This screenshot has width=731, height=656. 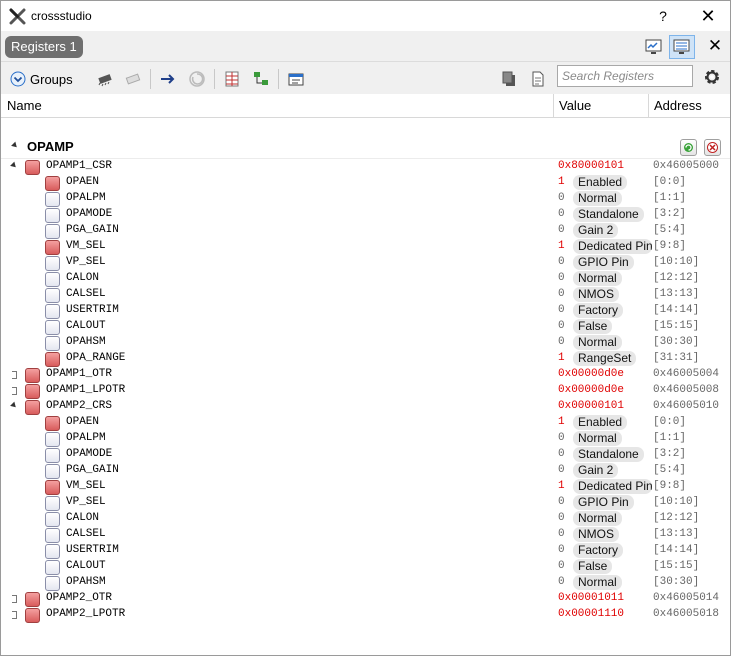 I want to click on register-row: OPAMP1_CSR 0x80000101 0x46005000, so click(x=365, y=167).